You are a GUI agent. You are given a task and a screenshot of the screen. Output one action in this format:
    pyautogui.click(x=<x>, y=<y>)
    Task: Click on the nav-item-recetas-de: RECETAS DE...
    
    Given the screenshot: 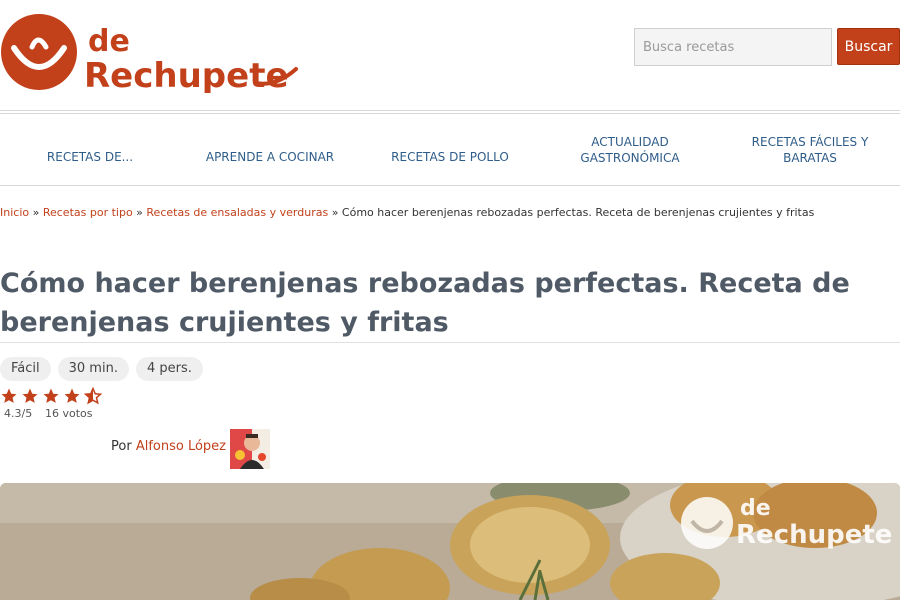 What is the action you would take?
    pyautogui.click(x=90, y=149)
    